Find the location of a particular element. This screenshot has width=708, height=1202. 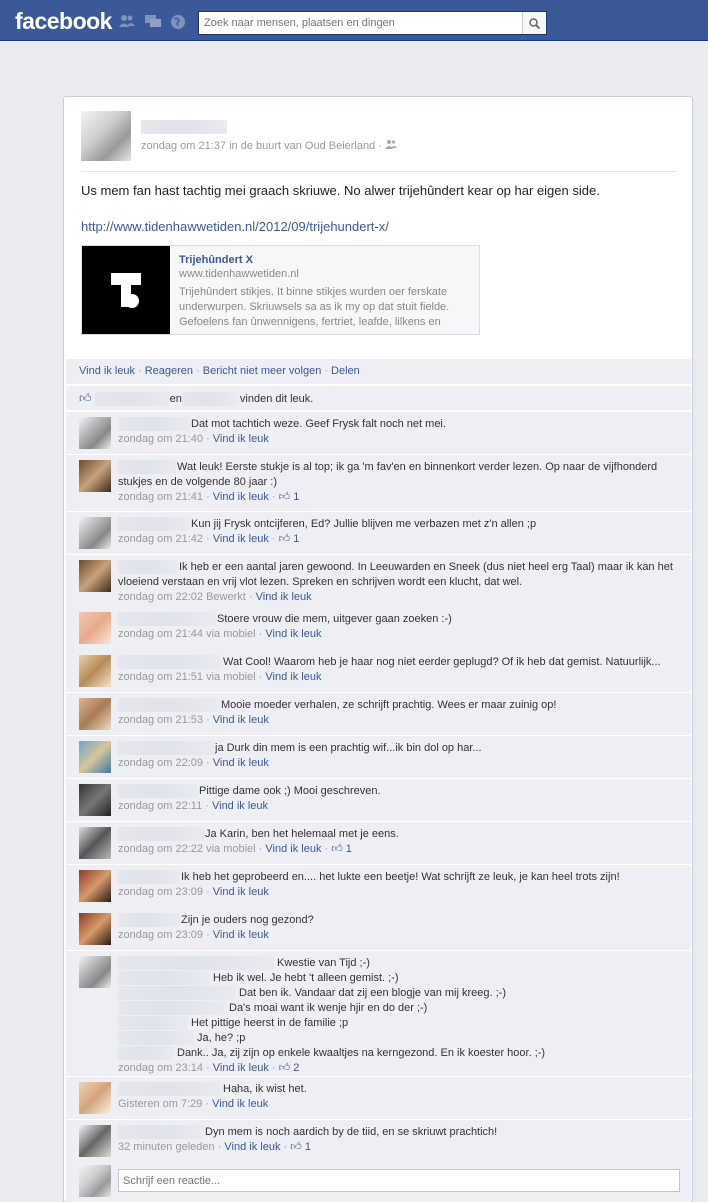

search-button is located at coordinates (534, 23).